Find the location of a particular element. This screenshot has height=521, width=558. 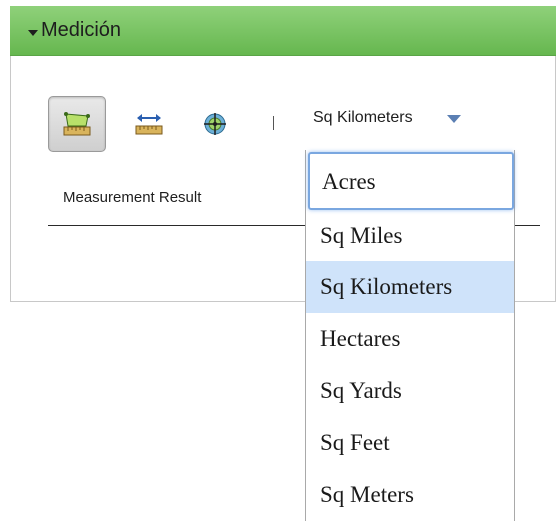

area-measure-icon is located at coordinates (77, 124).